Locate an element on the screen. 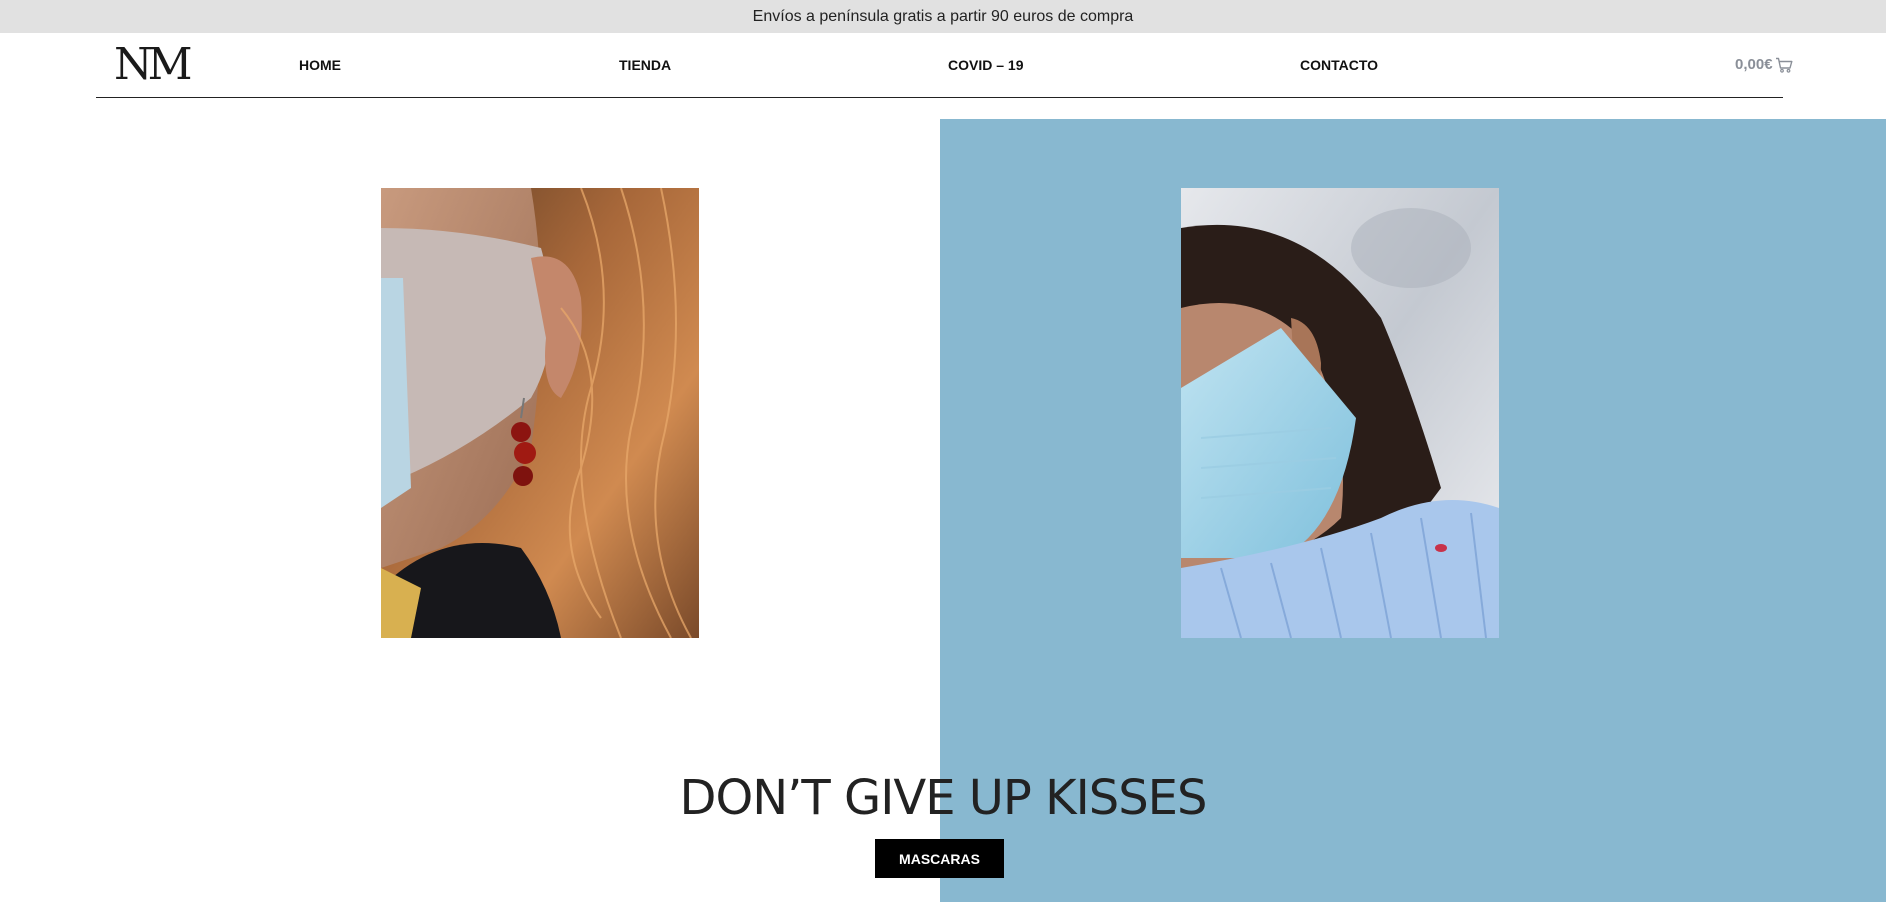 The image size is (1886, 902). masks-button: MASCARAS is located at coordinates (939, 858).